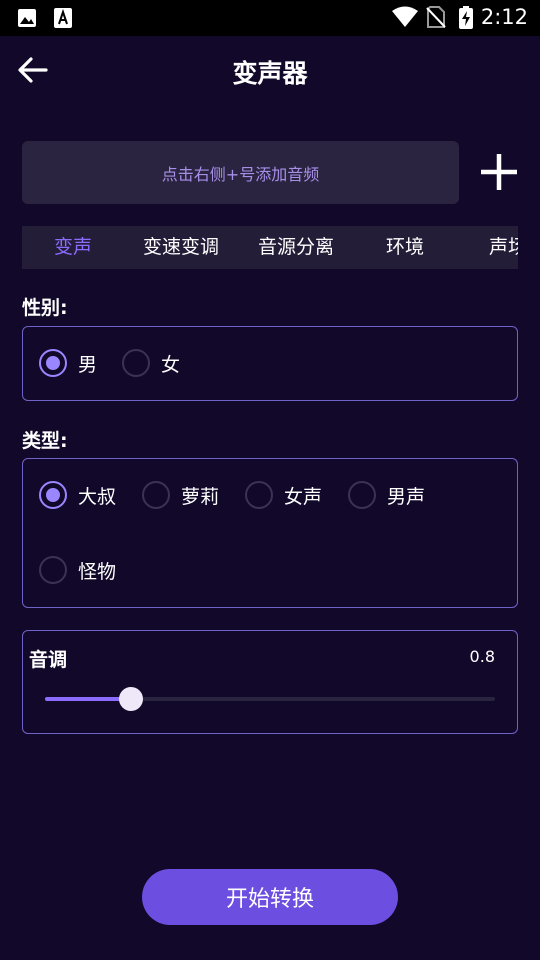 Image resolution: width=540 pixels, height=960 pixels. What do you see at coordinates (270, 18) in the screenshot?
I see `status-bar: 2:12` at bounding box center [270, 18].